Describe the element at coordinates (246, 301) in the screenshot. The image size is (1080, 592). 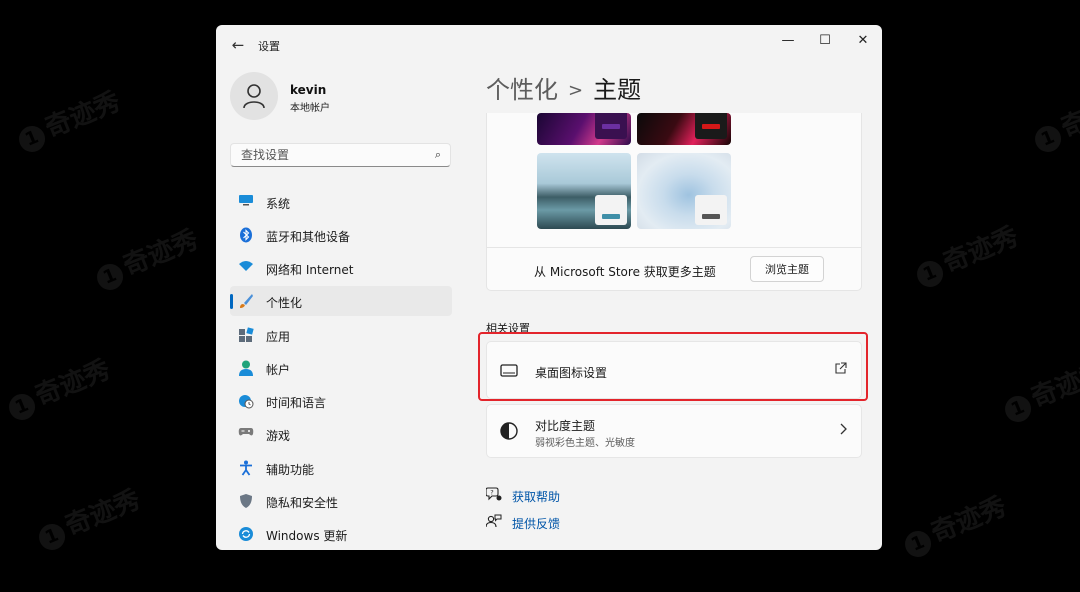
I see `brush-icon` at that location.